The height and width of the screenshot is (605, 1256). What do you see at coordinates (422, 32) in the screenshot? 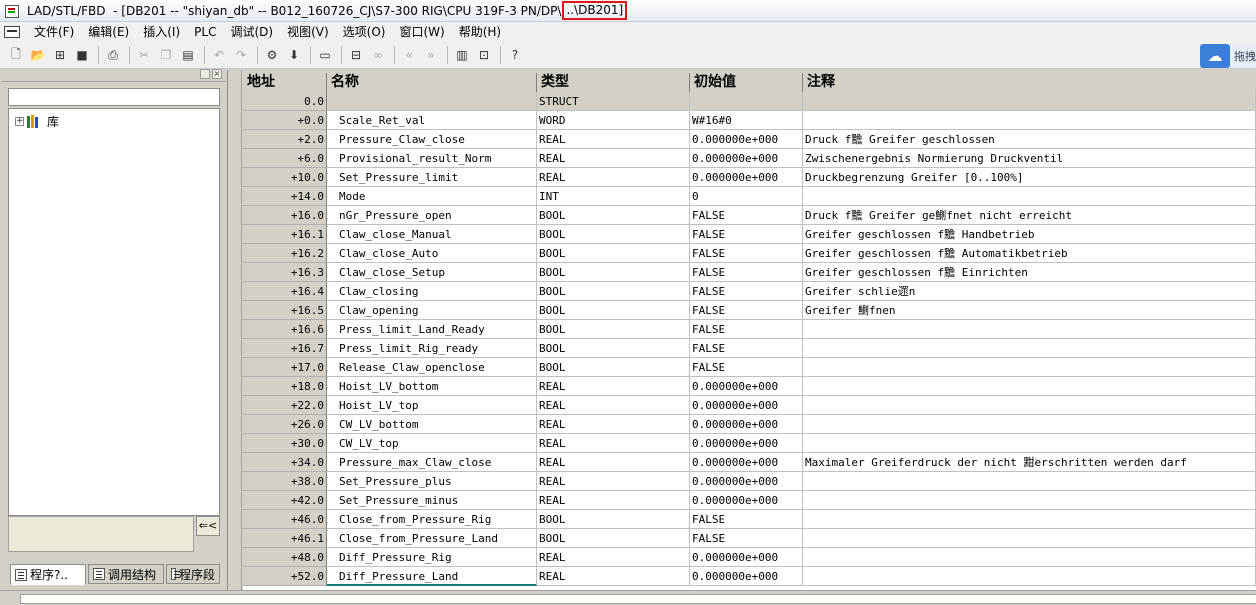
I see `menu-window: 窗口(W)` at bounding box center [422, 32].